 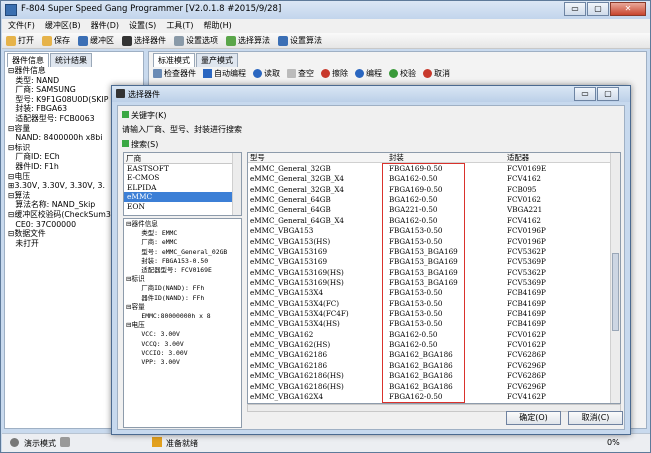 I want to click on info-line: 厂商ID(NAND): FFh, so click(x=165, y=288).